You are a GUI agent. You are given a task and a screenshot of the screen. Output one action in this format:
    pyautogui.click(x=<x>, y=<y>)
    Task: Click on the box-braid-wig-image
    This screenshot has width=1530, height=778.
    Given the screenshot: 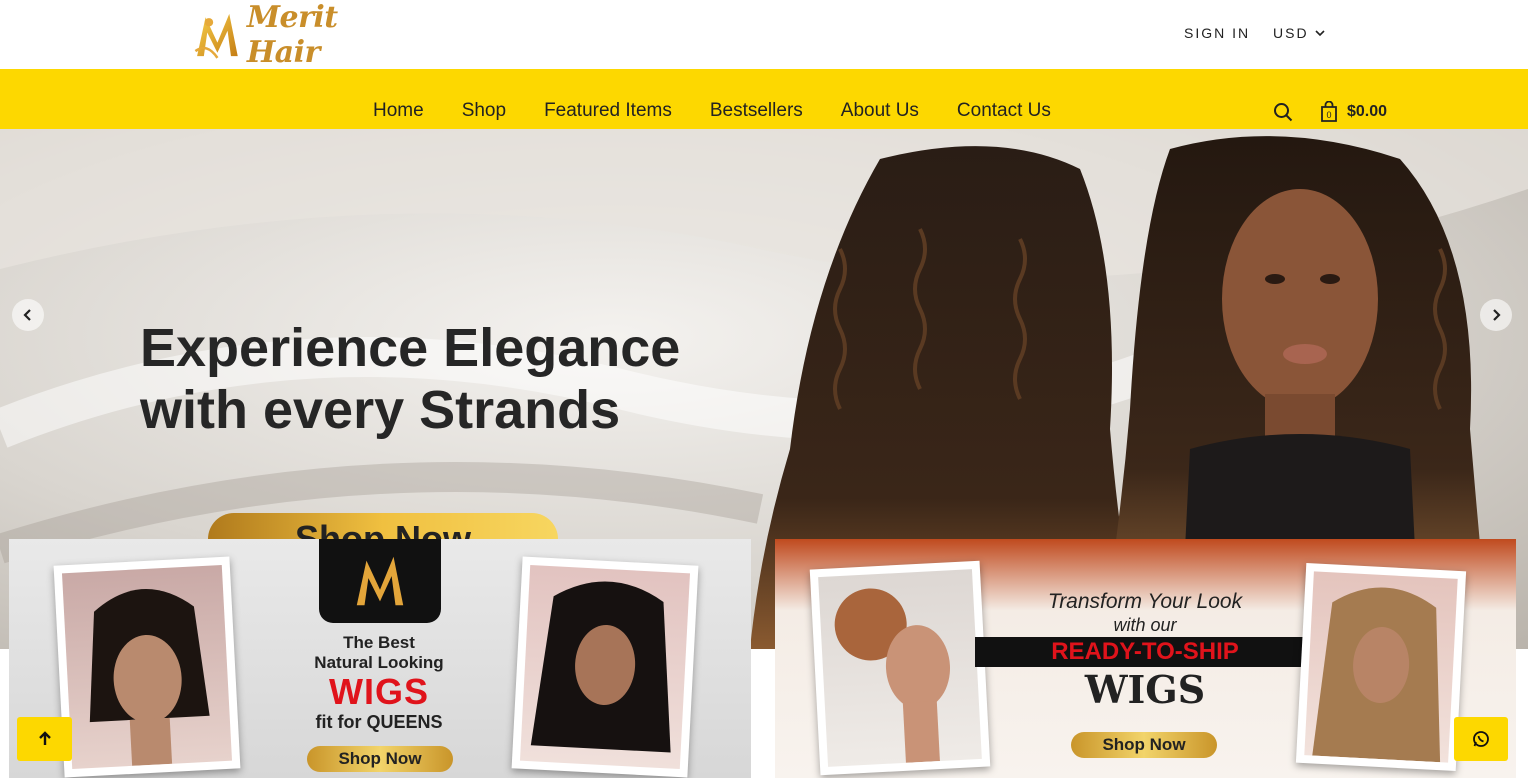 What is the action you would take?
    pyautogui.click(x=600, y=667)
    